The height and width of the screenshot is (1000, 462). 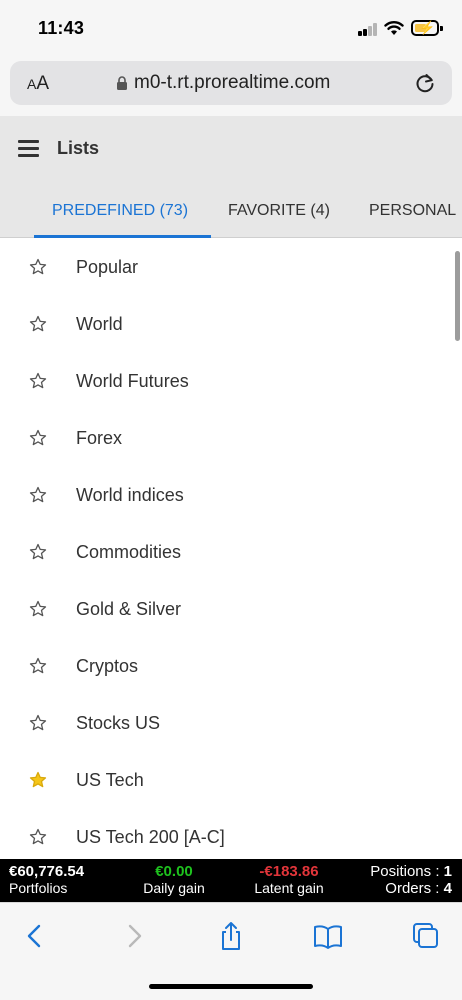 What do you see at coordinates (225, 267) in the screenshot?
I see `list-item: Popular` at bounding box center [225, 267].